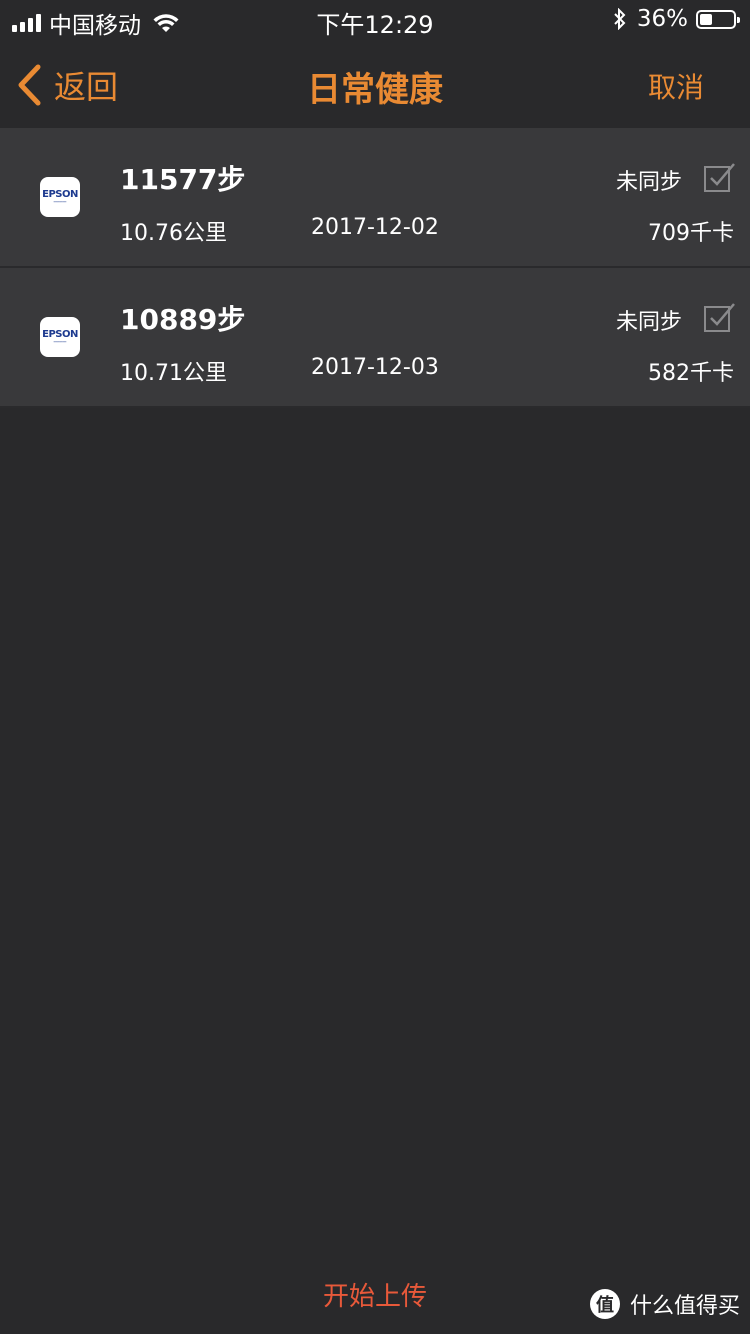 This screenshot has width=750, height=1334. Describe the element at coordinates (718, 19) in the screenshot. I see `battery-icon` at that location.